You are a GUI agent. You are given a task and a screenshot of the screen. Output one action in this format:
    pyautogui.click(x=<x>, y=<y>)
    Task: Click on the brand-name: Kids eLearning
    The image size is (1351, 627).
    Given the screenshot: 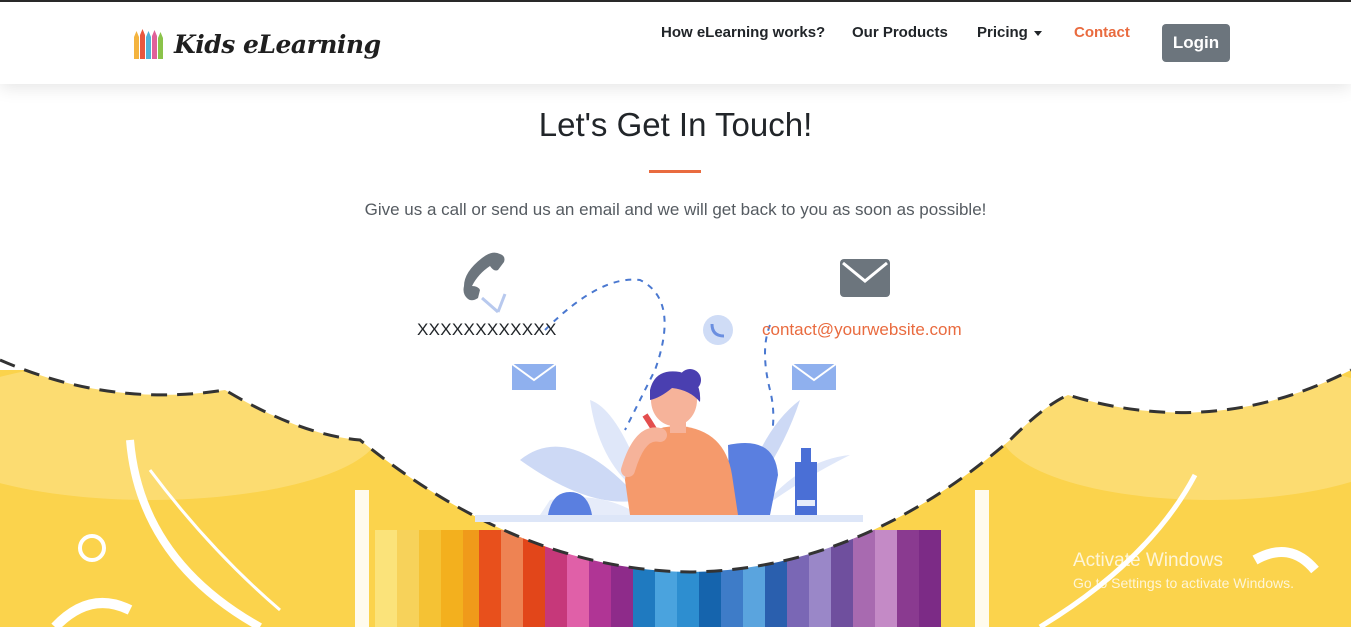 What is the action you would take?
    pyautogui.click(x=277, y=44)
    